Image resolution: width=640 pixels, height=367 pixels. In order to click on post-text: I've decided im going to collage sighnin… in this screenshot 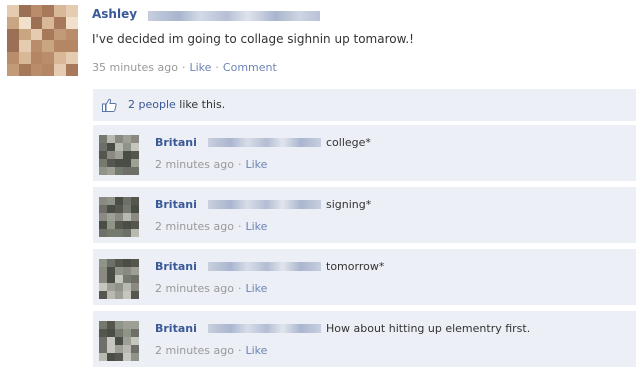, I will do `click(253, 39)`.